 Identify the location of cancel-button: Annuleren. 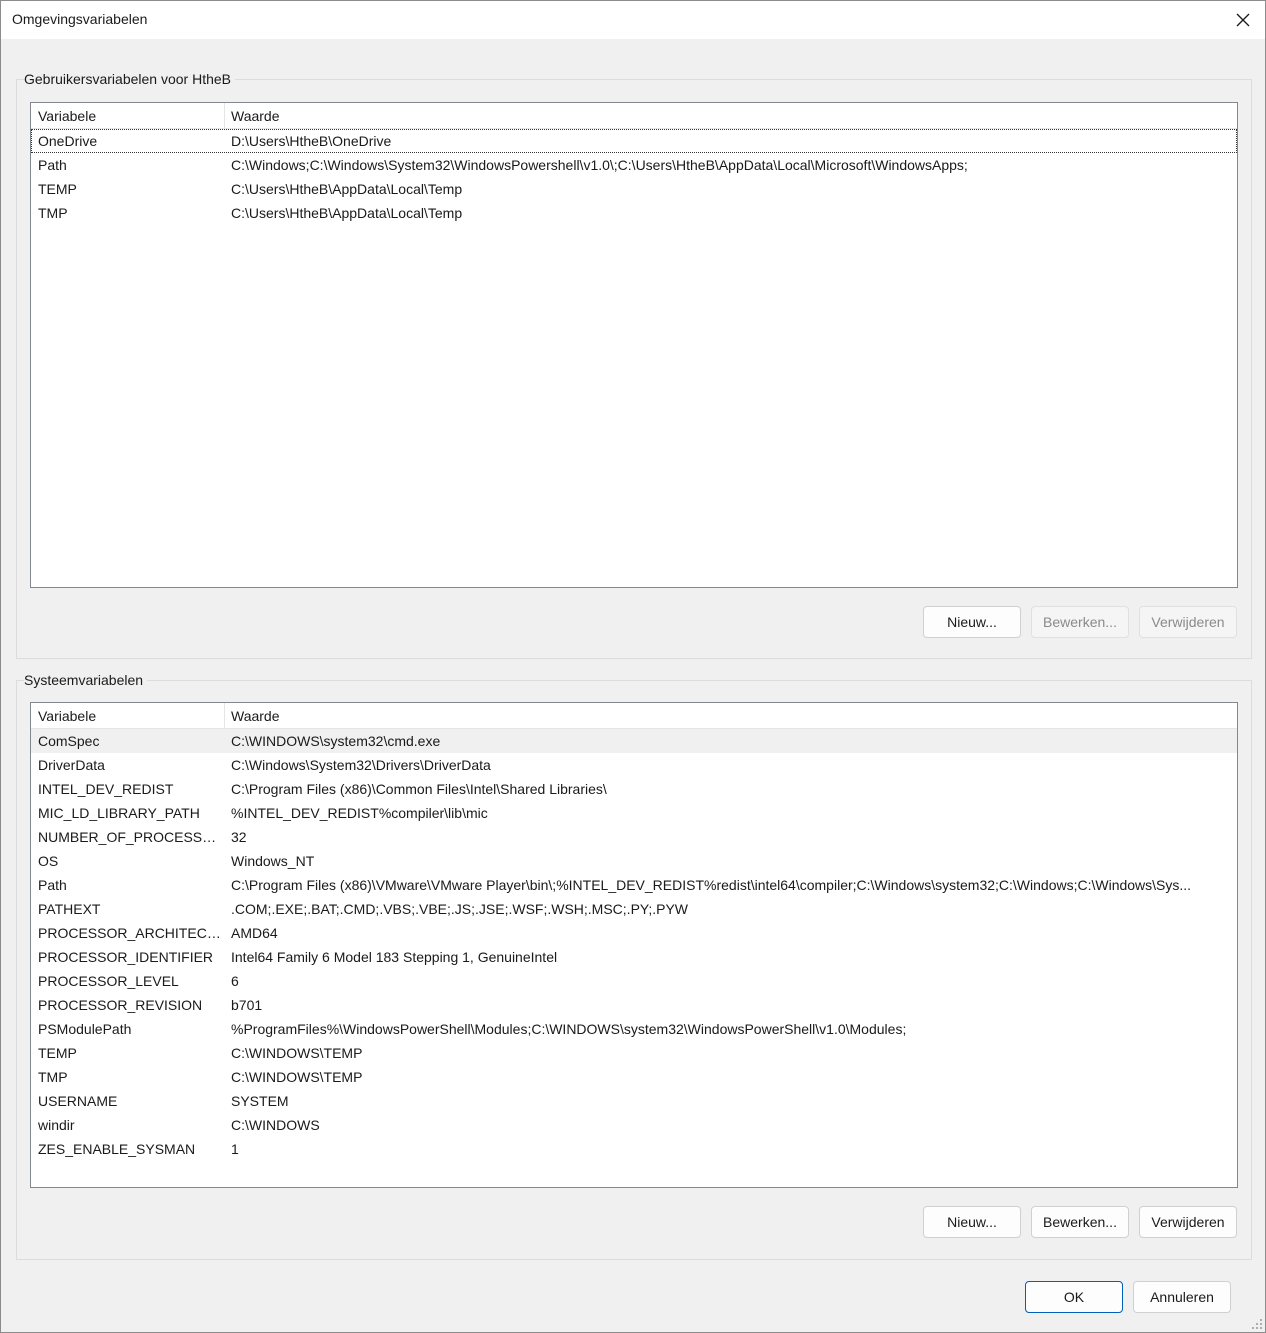
(1182, 1297).